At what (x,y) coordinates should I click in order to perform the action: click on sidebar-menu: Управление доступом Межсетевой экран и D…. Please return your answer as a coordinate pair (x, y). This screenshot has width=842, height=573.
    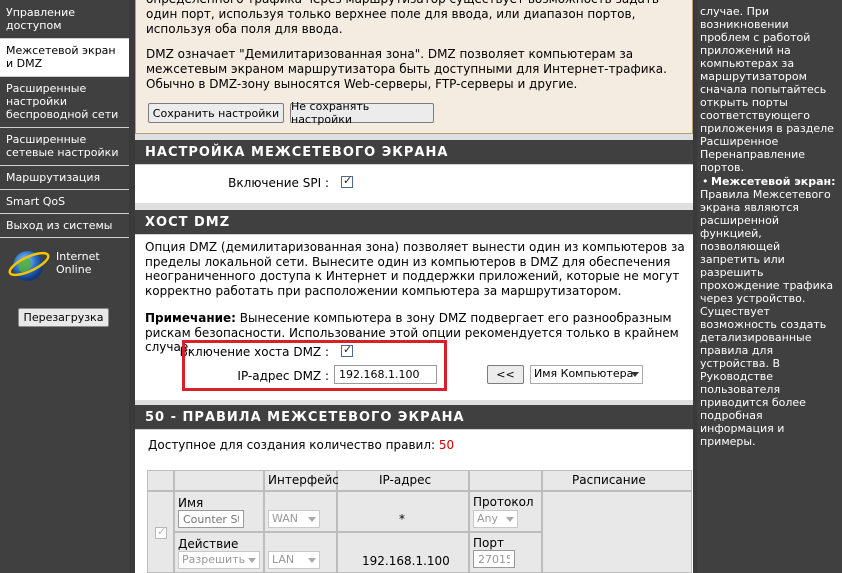
    Looking at the image, I should click on (64, 119).